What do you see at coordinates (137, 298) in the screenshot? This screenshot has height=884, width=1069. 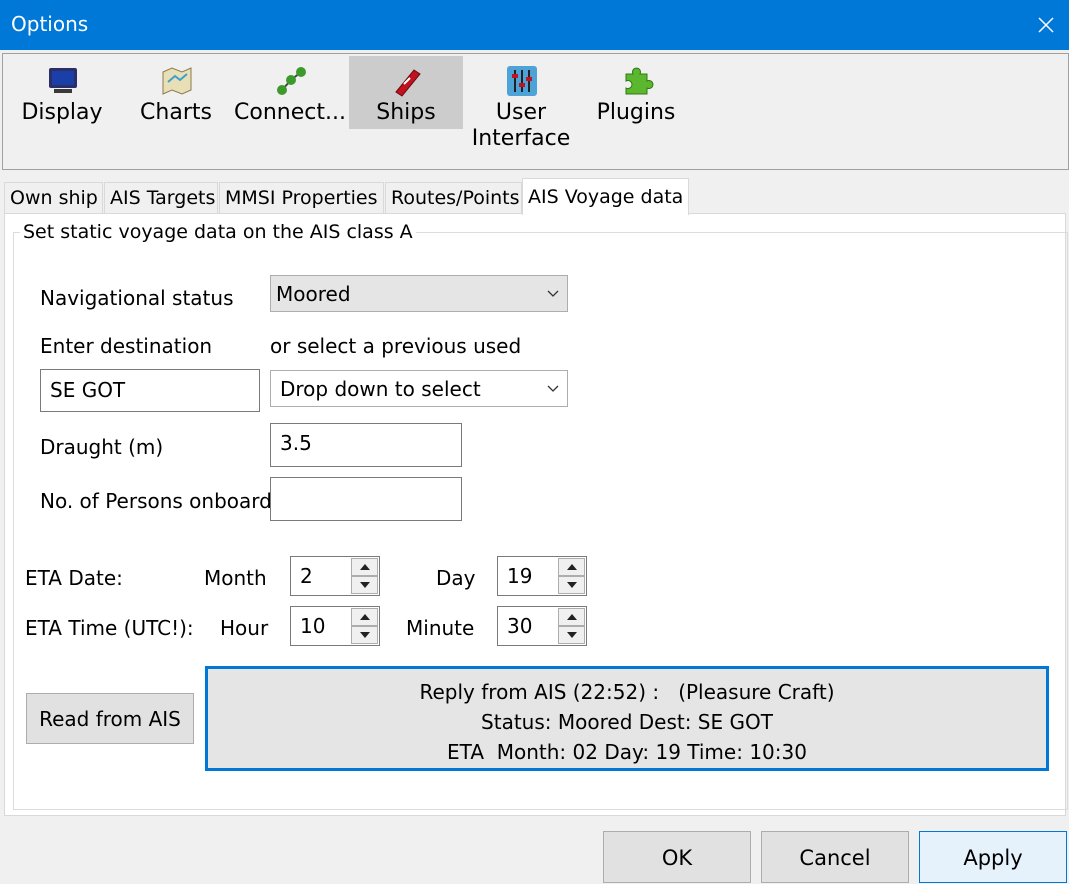 I see `nav-status-label: Navigational status` at bounding box center [137, 298].